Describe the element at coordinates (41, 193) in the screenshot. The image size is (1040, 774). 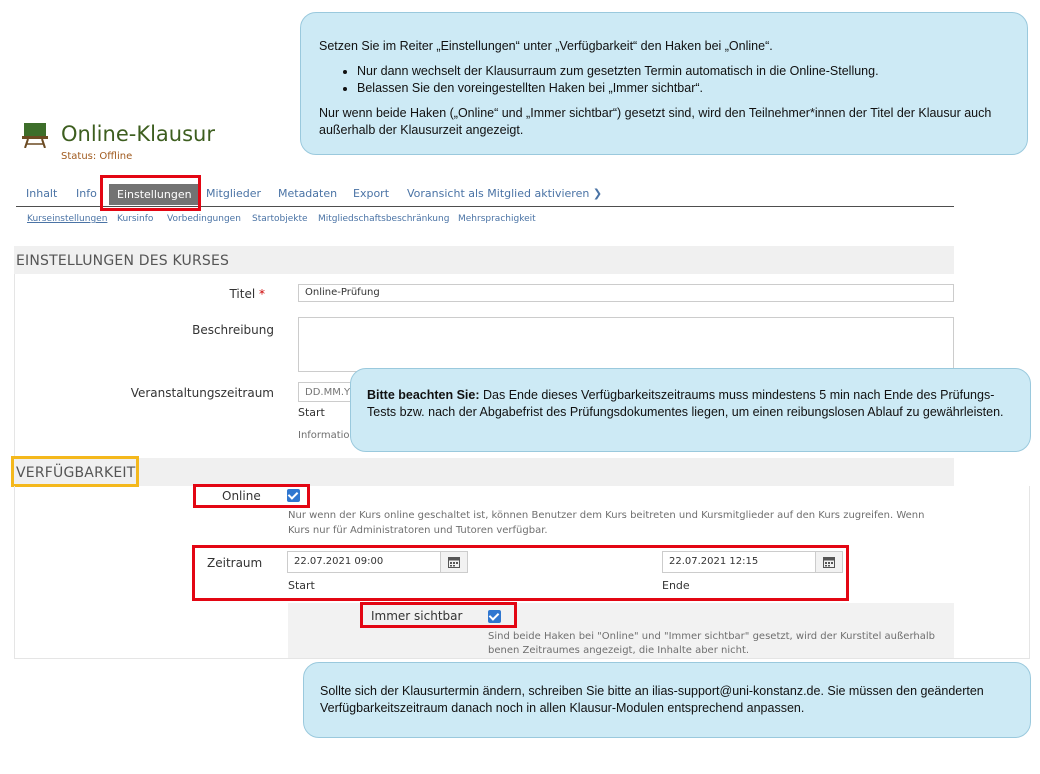
I see `tab-inhalt: Inhalt` at that location.